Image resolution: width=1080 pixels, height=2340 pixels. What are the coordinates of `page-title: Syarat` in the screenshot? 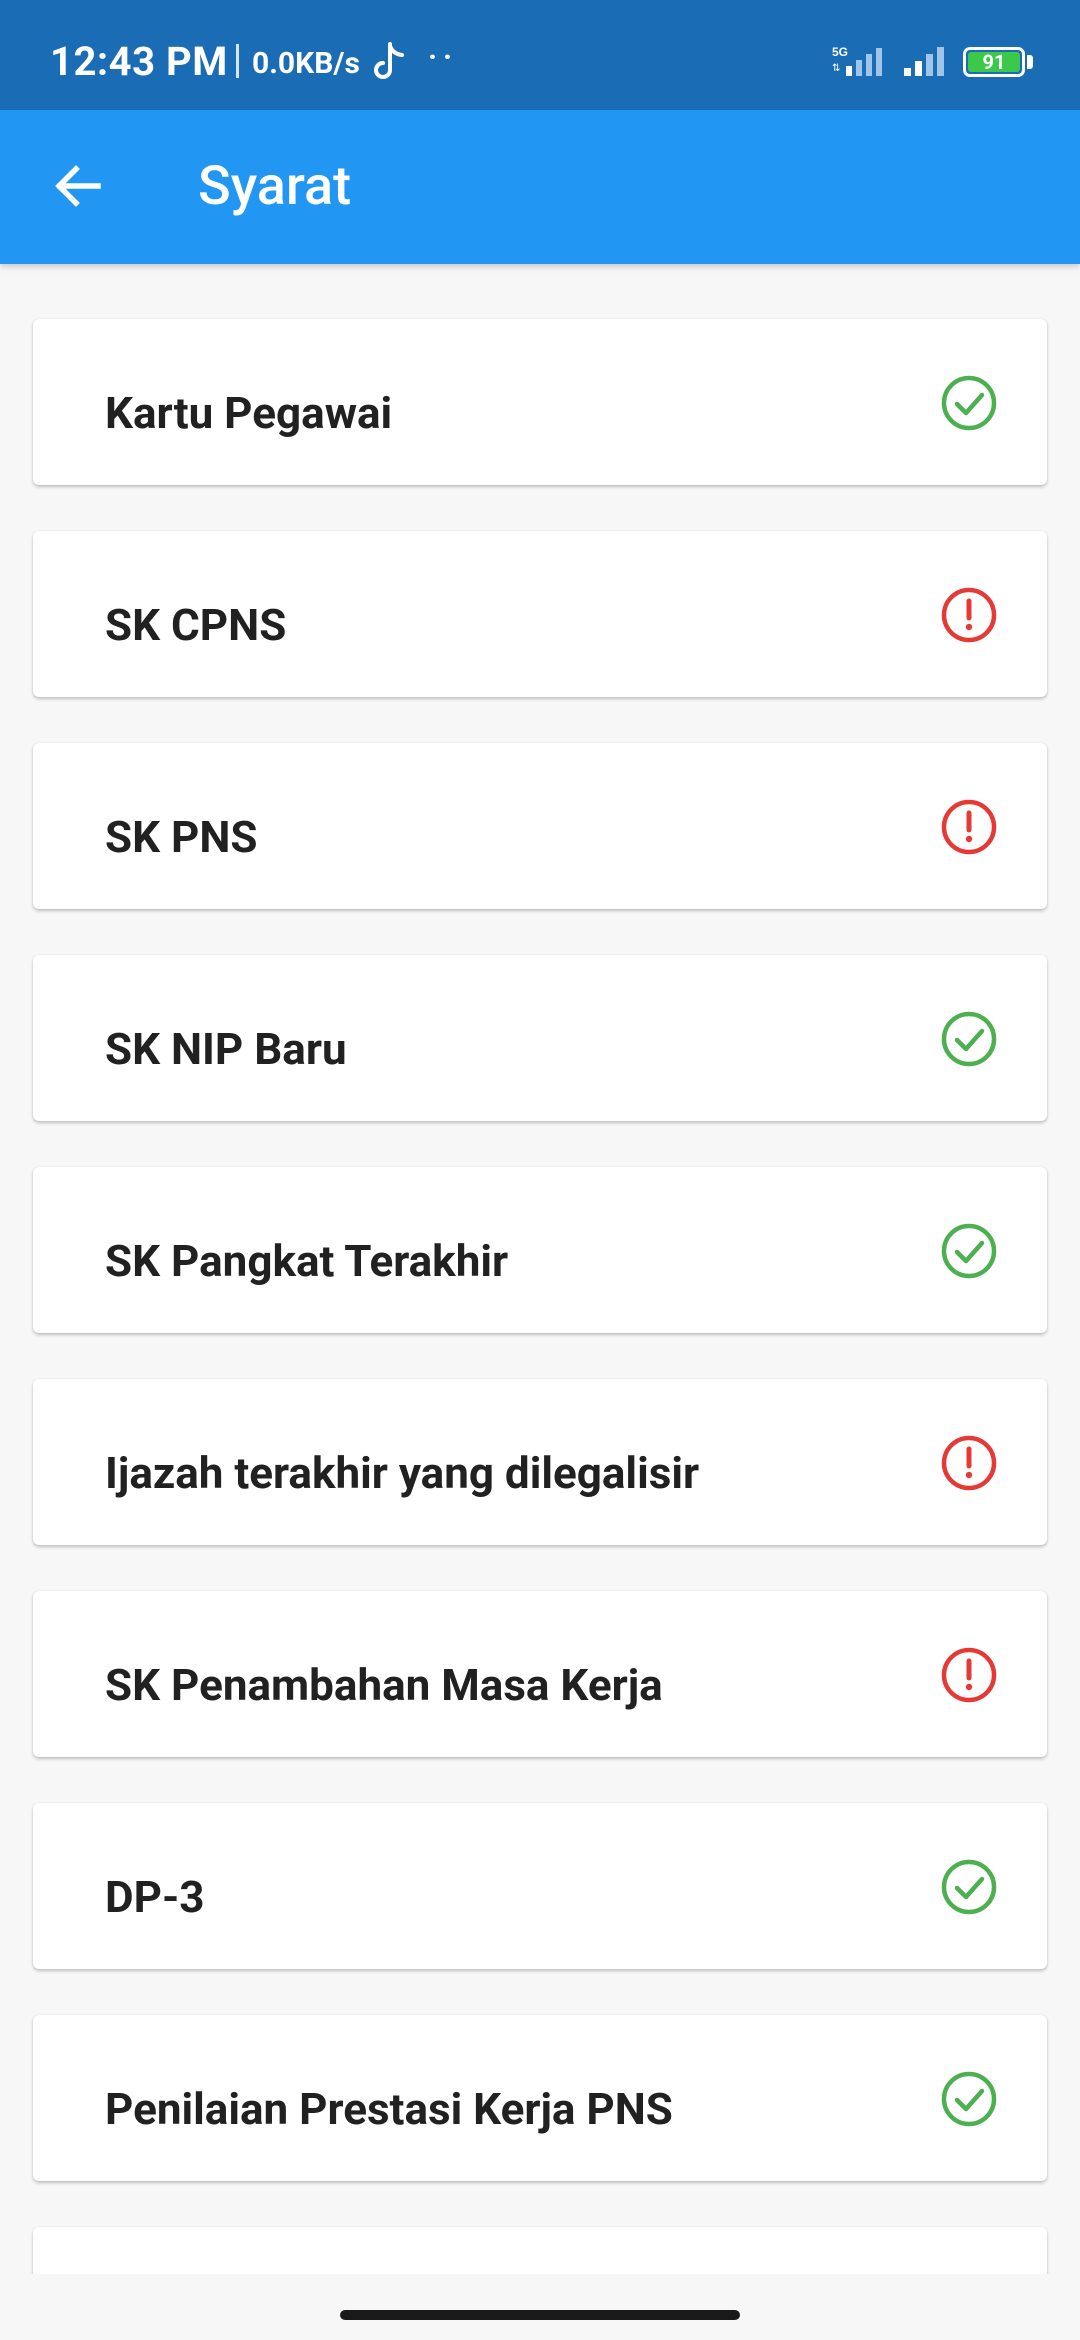 It's located at (275, 186).